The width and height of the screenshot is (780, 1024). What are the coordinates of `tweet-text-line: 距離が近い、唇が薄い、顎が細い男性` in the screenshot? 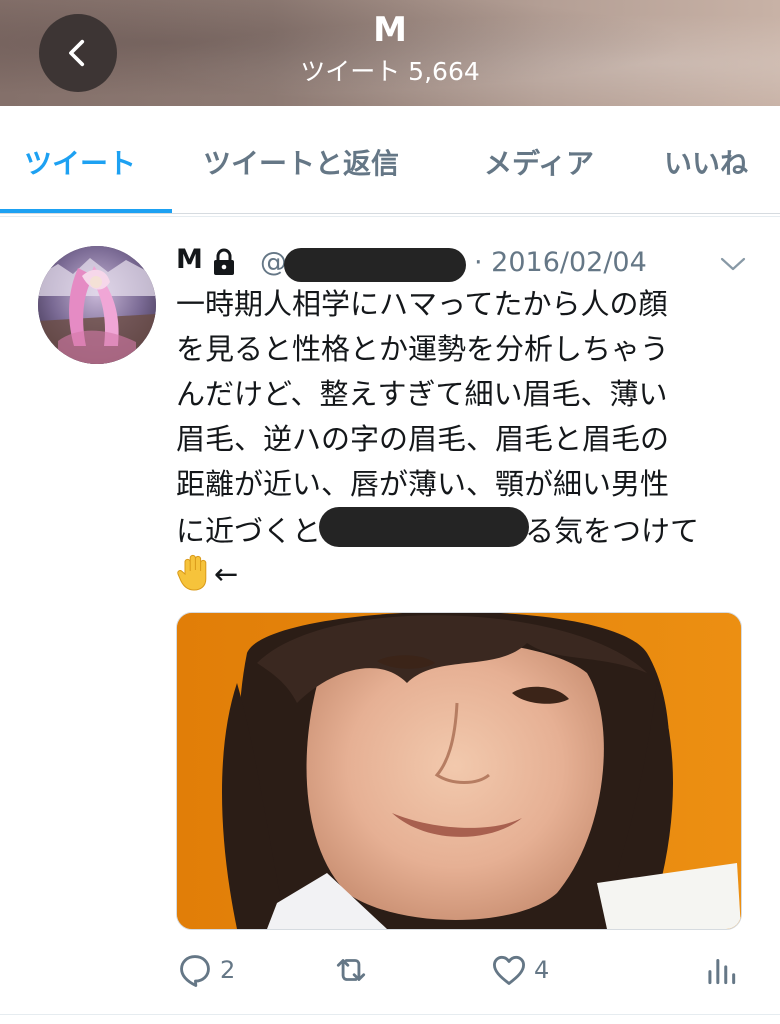 It's located at (423, 484).